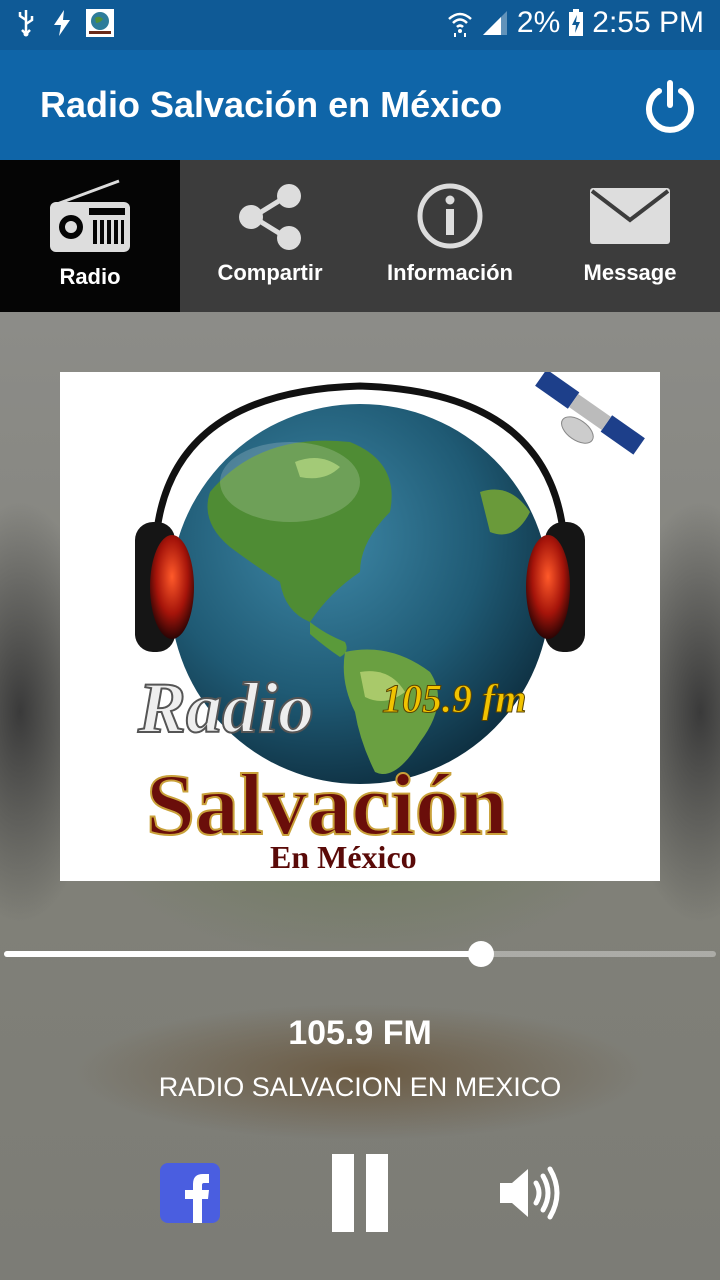 The width and height of the screenshot is (720, 1280). What do you see at coordinates (630, 216) in the screenshot?
I see `mail-icon` at bounding box center [630, 216].